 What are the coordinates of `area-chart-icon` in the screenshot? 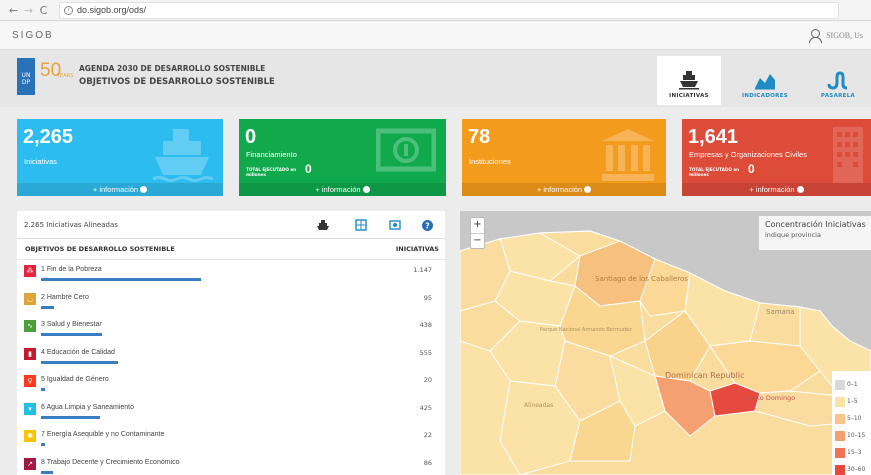 It's located at (765, 82).